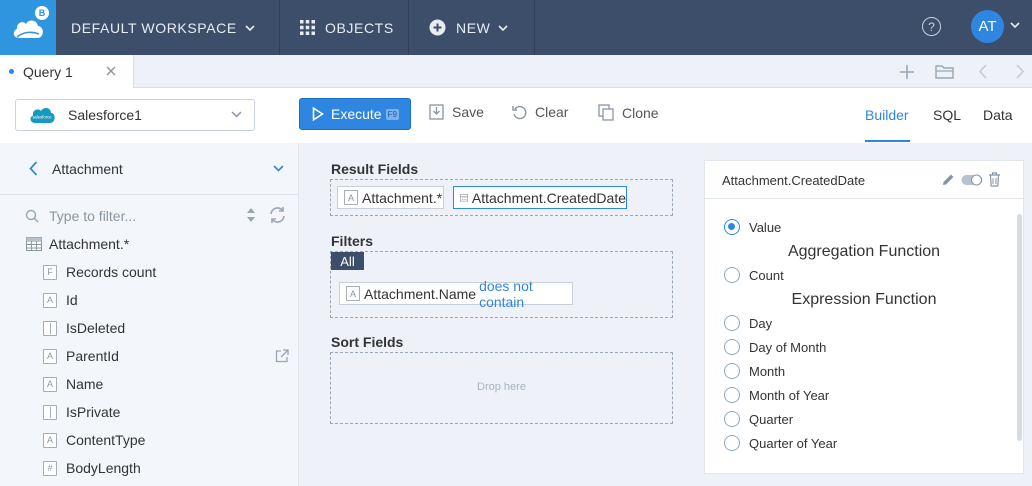 The image size is (1032, 486). What do you see at coordinates (987, 26) in the screenshot?
I see `user-avatar: AT` at bounding box center [987, 26].